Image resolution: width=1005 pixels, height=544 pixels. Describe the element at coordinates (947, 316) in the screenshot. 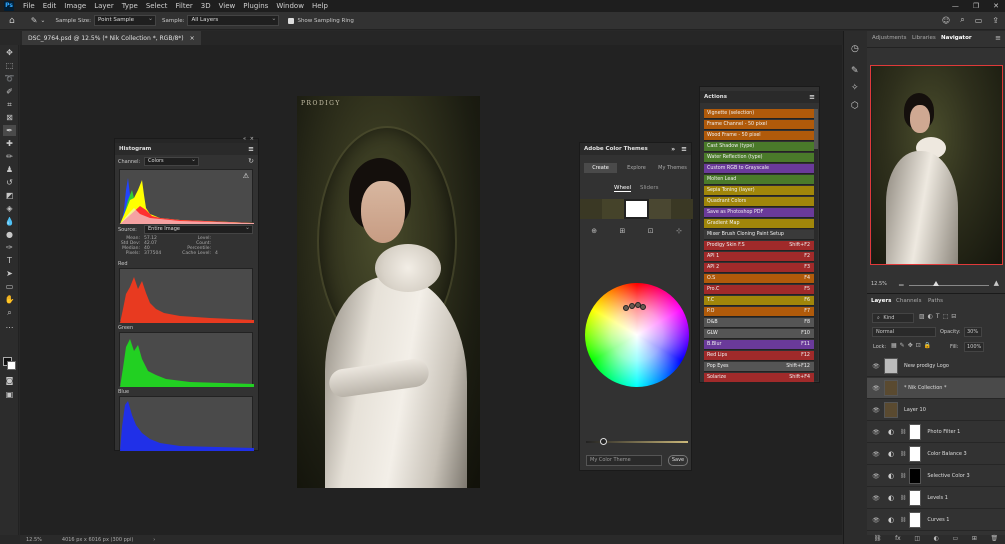

I see `filter-shape-icon: ⬚` at that location.